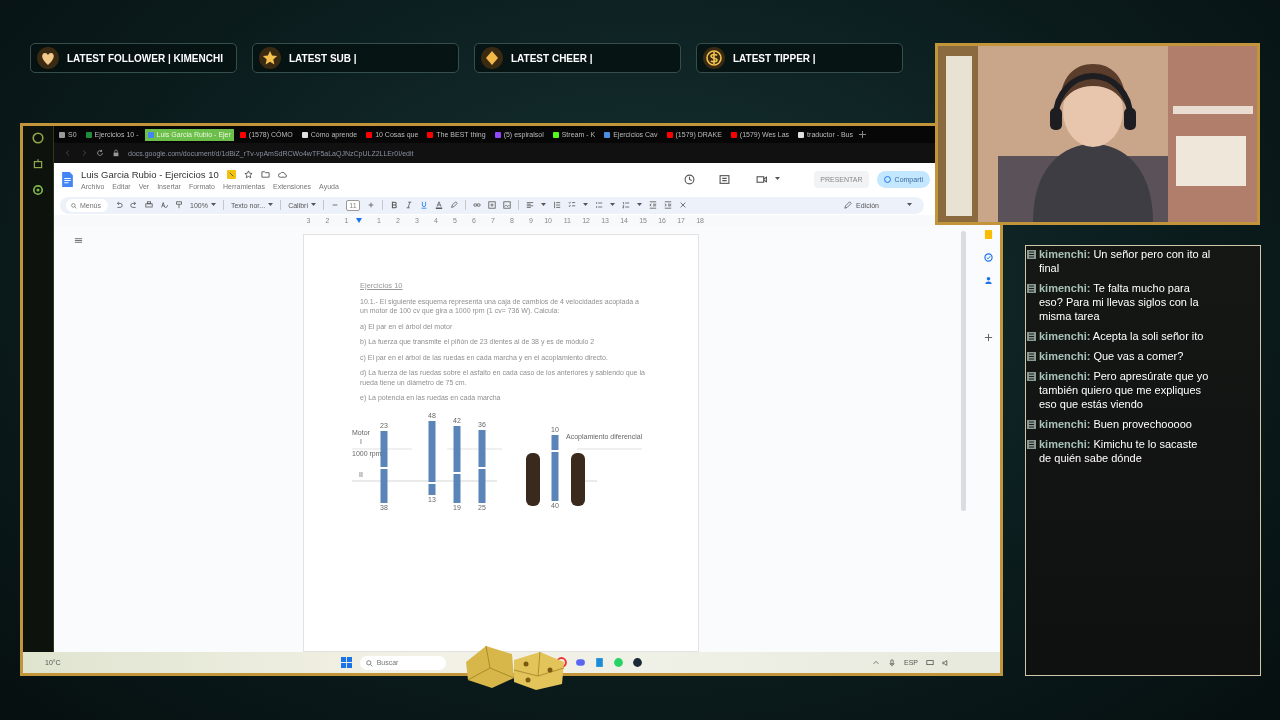 Image resolution: width=1280 pixels, height=720 pixels. What do you see at coordinates (150, 174) in the screenshot?
I see `document-title: Luis Garcia Rubio - Ejercicios 10` at bounding box center [150, 174].